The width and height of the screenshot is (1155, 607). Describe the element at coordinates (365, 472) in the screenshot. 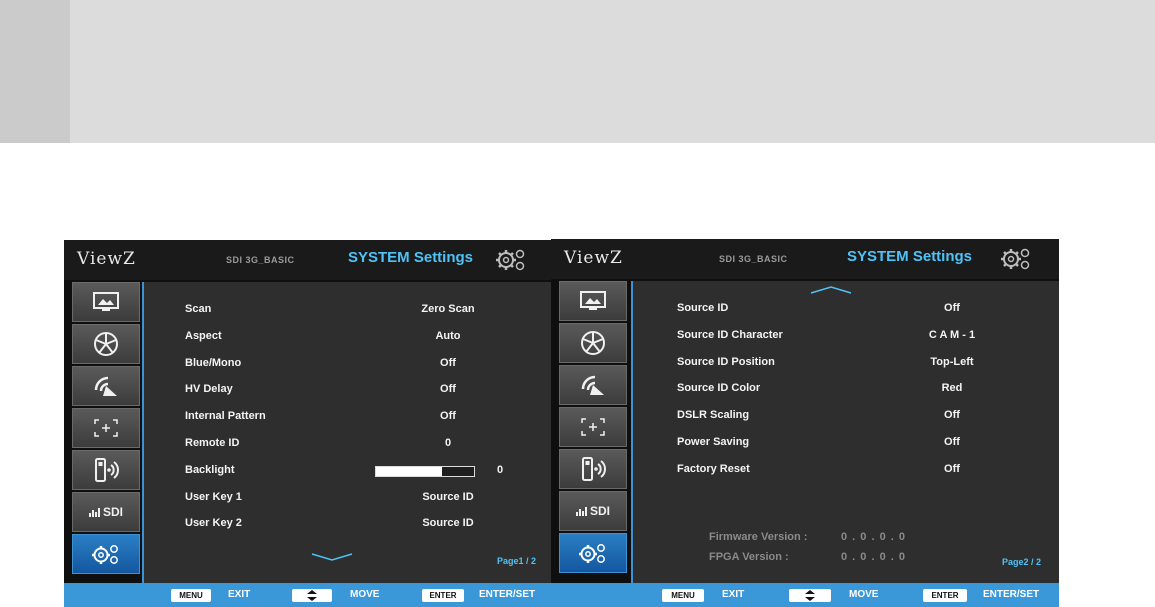

I see `setting-row: Backlight 0` at that location.